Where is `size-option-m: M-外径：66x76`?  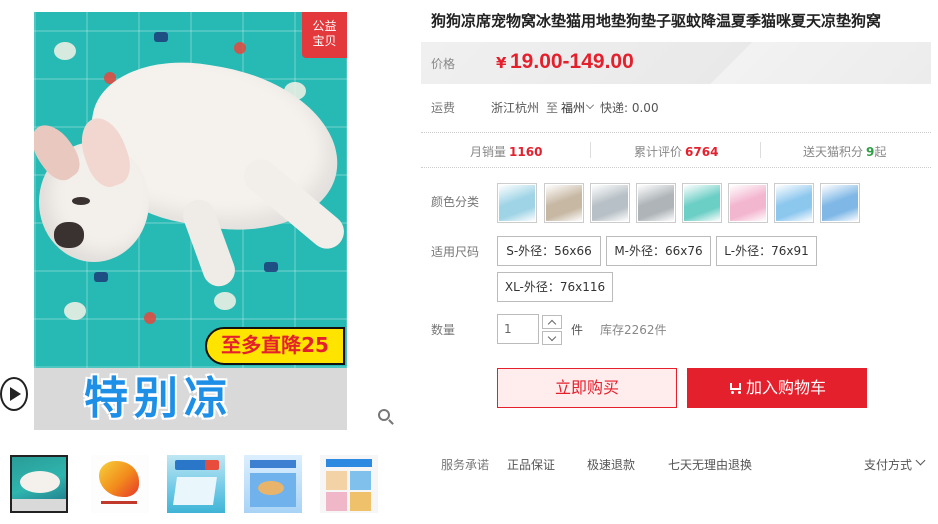
size-option-m: M-外径：66x76 is located at coordinates (658, 251).